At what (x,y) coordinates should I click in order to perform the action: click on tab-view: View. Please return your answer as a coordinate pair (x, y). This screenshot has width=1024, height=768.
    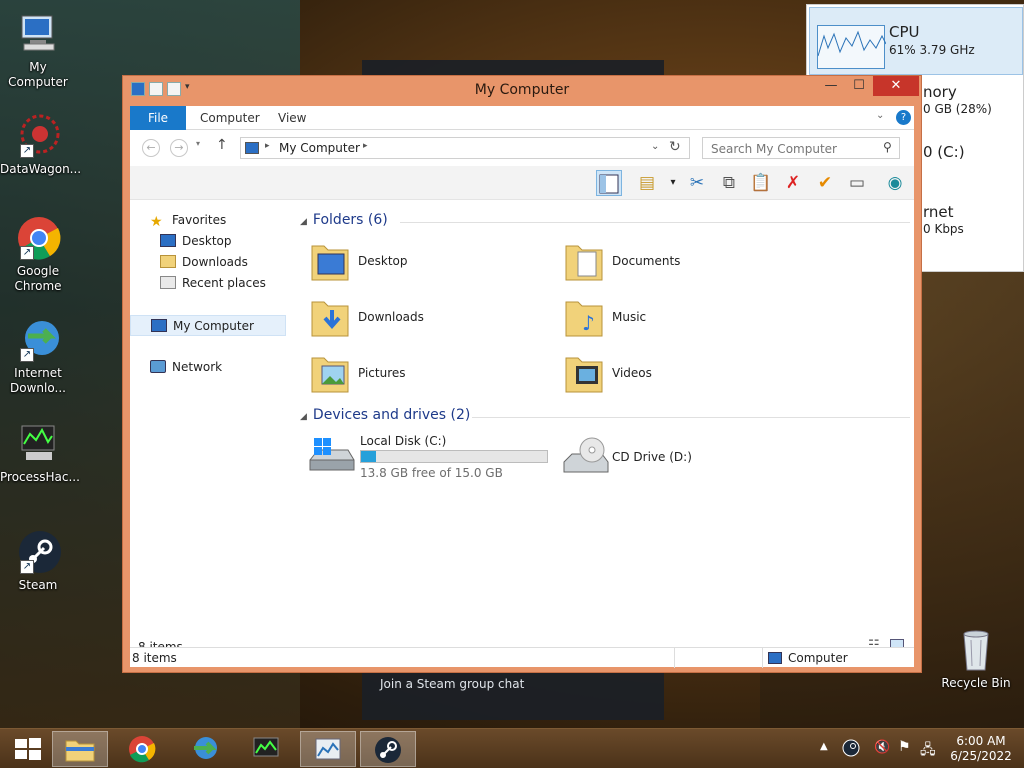
    Looking at the image, I should click on (292, 118).